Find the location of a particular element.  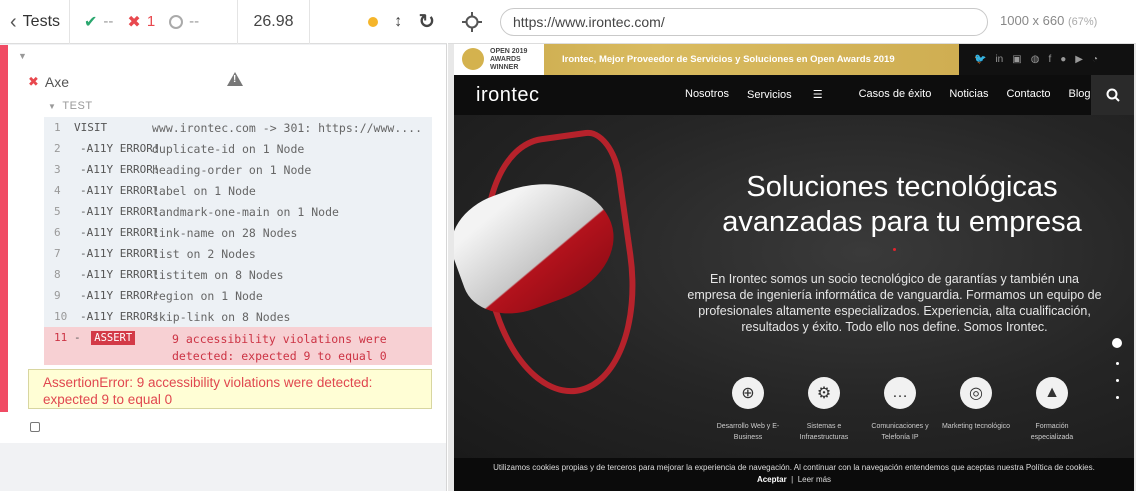

nav-item-casos: Casos de éxito is located at coordinates (895, 94).